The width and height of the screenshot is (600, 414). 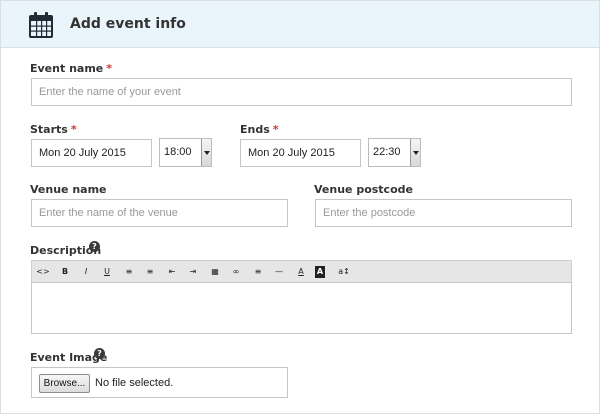 I want to click on event-name-label: Event name *, so click(x=71, y=68).